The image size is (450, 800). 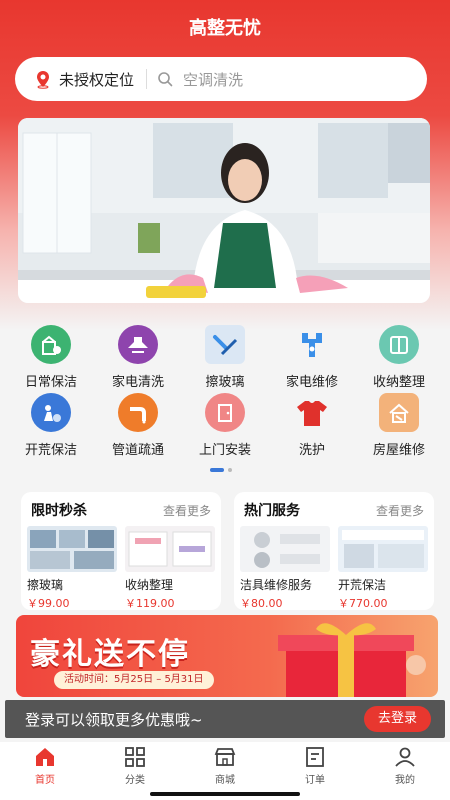 What do you see at coordinates (137, 450) in the screenshot?
I see `service-label: 管道疏通` at bounding box center [137, 450].